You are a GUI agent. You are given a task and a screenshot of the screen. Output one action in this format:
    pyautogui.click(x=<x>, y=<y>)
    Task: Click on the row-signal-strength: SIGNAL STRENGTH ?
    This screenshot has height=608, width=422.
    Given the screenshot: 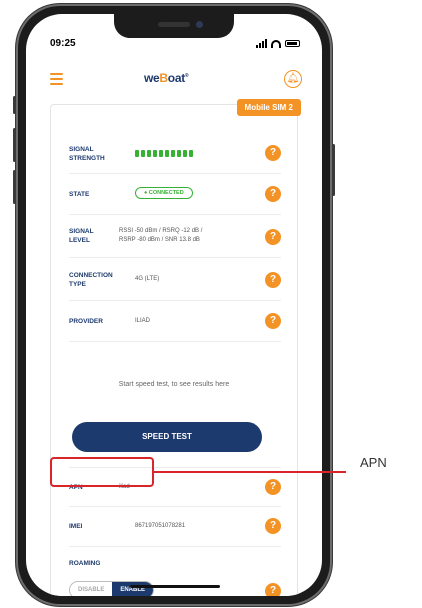 What is the action you would take?
    pyautogui.click(x=175, y=153)
    